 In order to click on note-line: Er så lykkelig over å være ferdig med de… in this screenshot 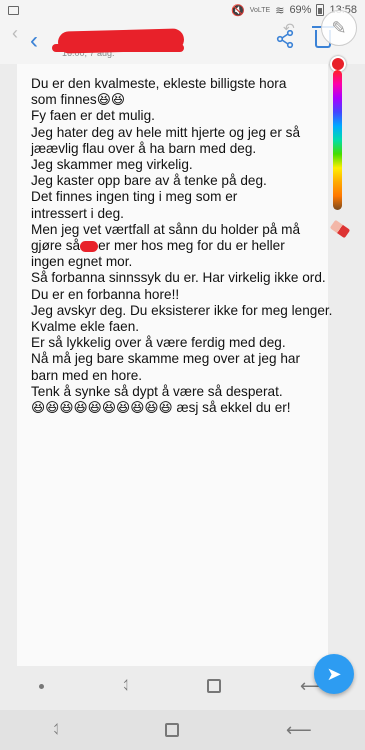, I will do `click(158, 343)`.